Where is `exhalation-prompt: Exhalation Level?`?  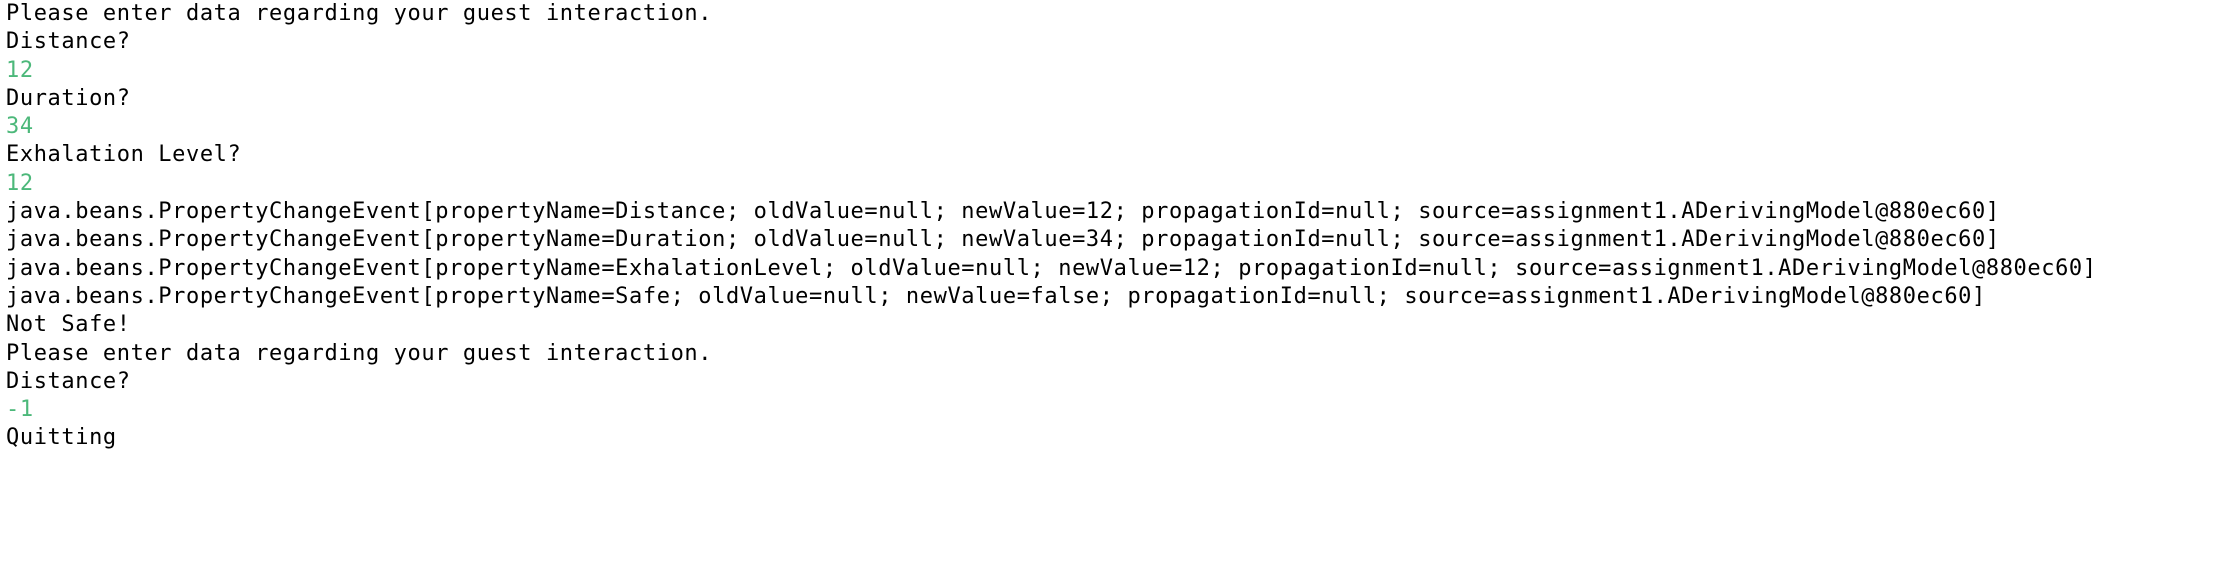 exhalation-prompt: Exhalation Level? is located at coordinates (124, 155).